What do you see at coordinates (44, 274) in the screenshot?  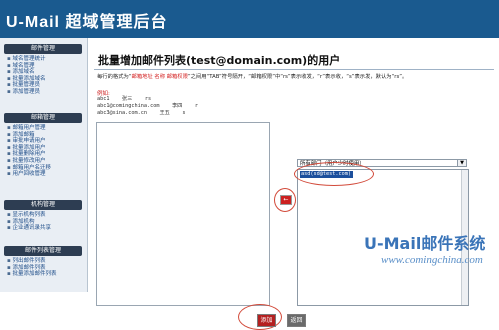 I see `sidebar-item-batch-add-maillist: 批量添加邮件列表` at bounding box center [44, 274].